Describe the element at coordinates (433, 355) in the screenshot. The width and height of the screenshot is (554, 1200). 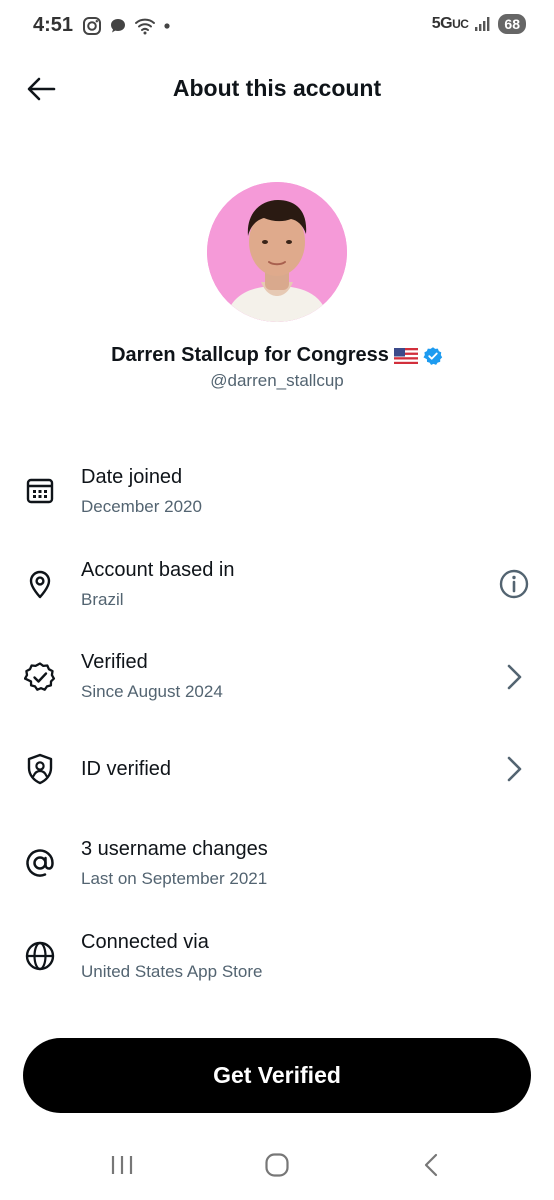
I see `verified-badge-icon` at that location.